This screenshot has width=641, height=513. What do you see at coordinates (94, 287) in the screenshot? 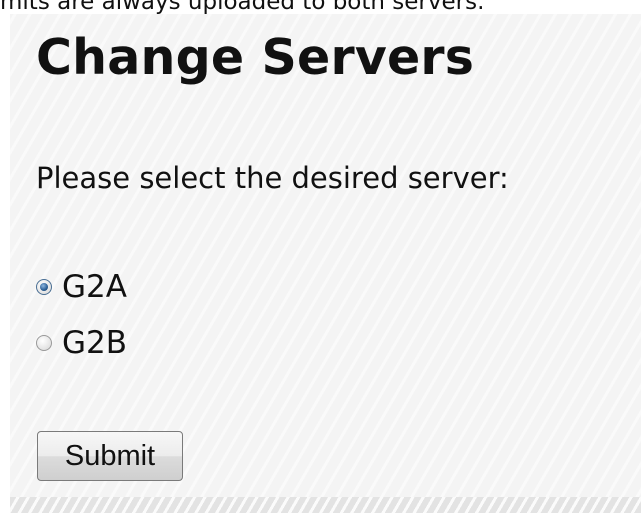
I see `server-option-label: G2A` at bounding box center [94, 287].